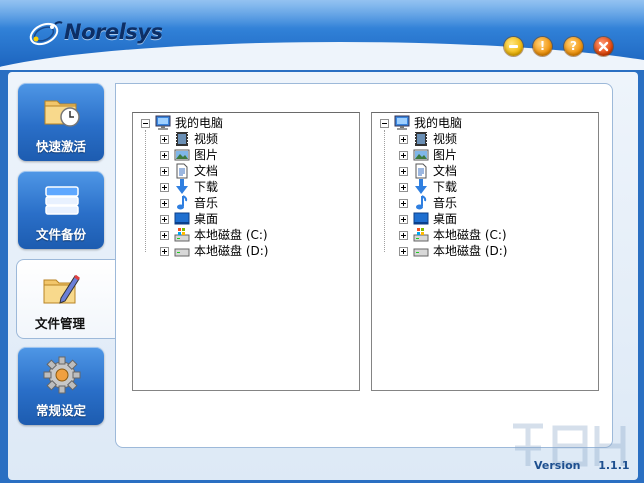  I want to click on sidebar-item-general-settings: 常规设定, so click(61, 386).